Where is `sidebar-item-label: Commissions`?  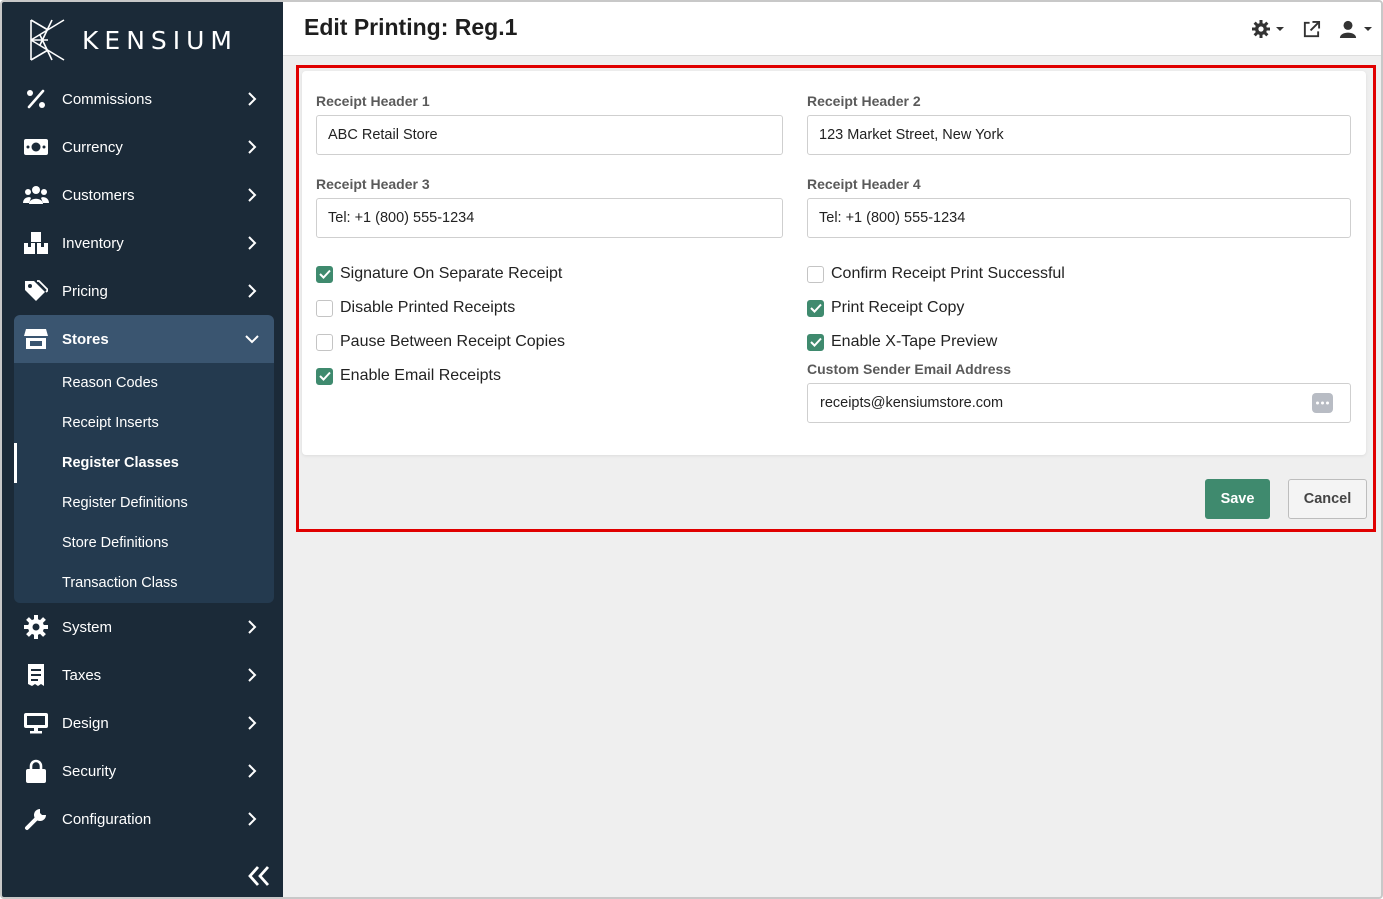 sidebar-item-label: Commissions is located at coordinates (107, 99).